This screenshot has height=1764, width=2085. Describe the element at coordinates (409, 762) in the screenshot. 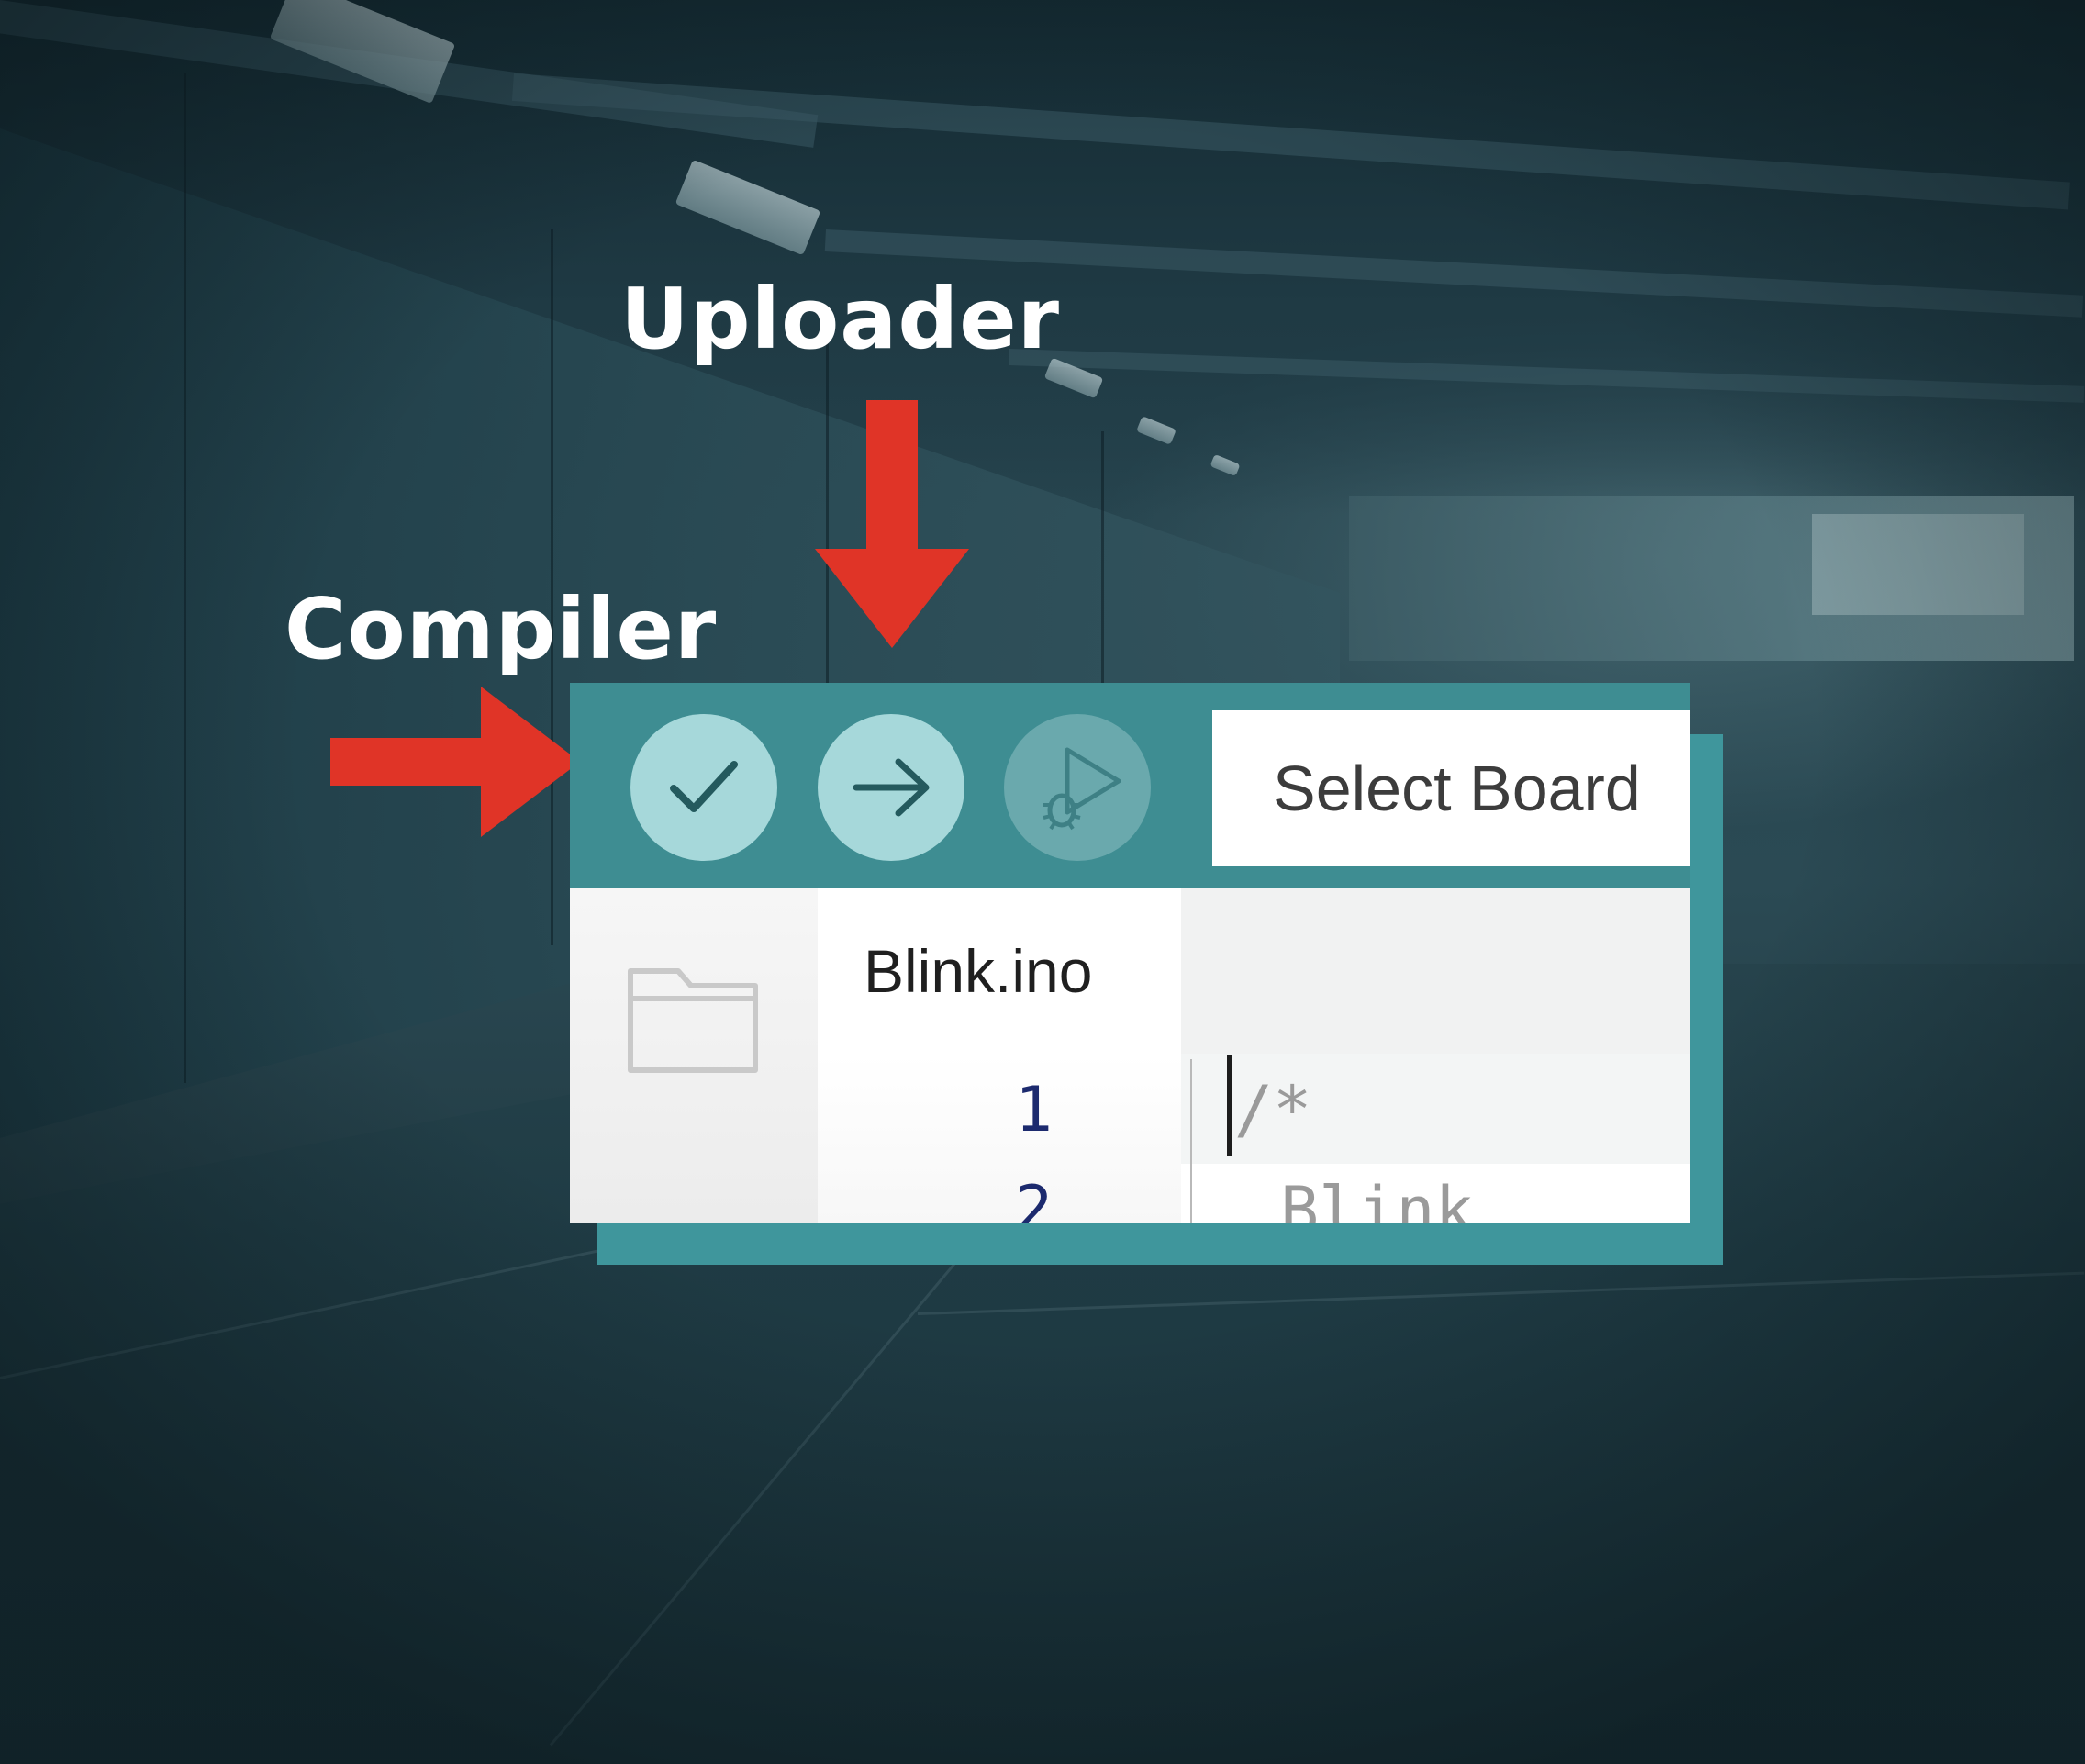

I see `compiler-arrow-shaft` at that location.